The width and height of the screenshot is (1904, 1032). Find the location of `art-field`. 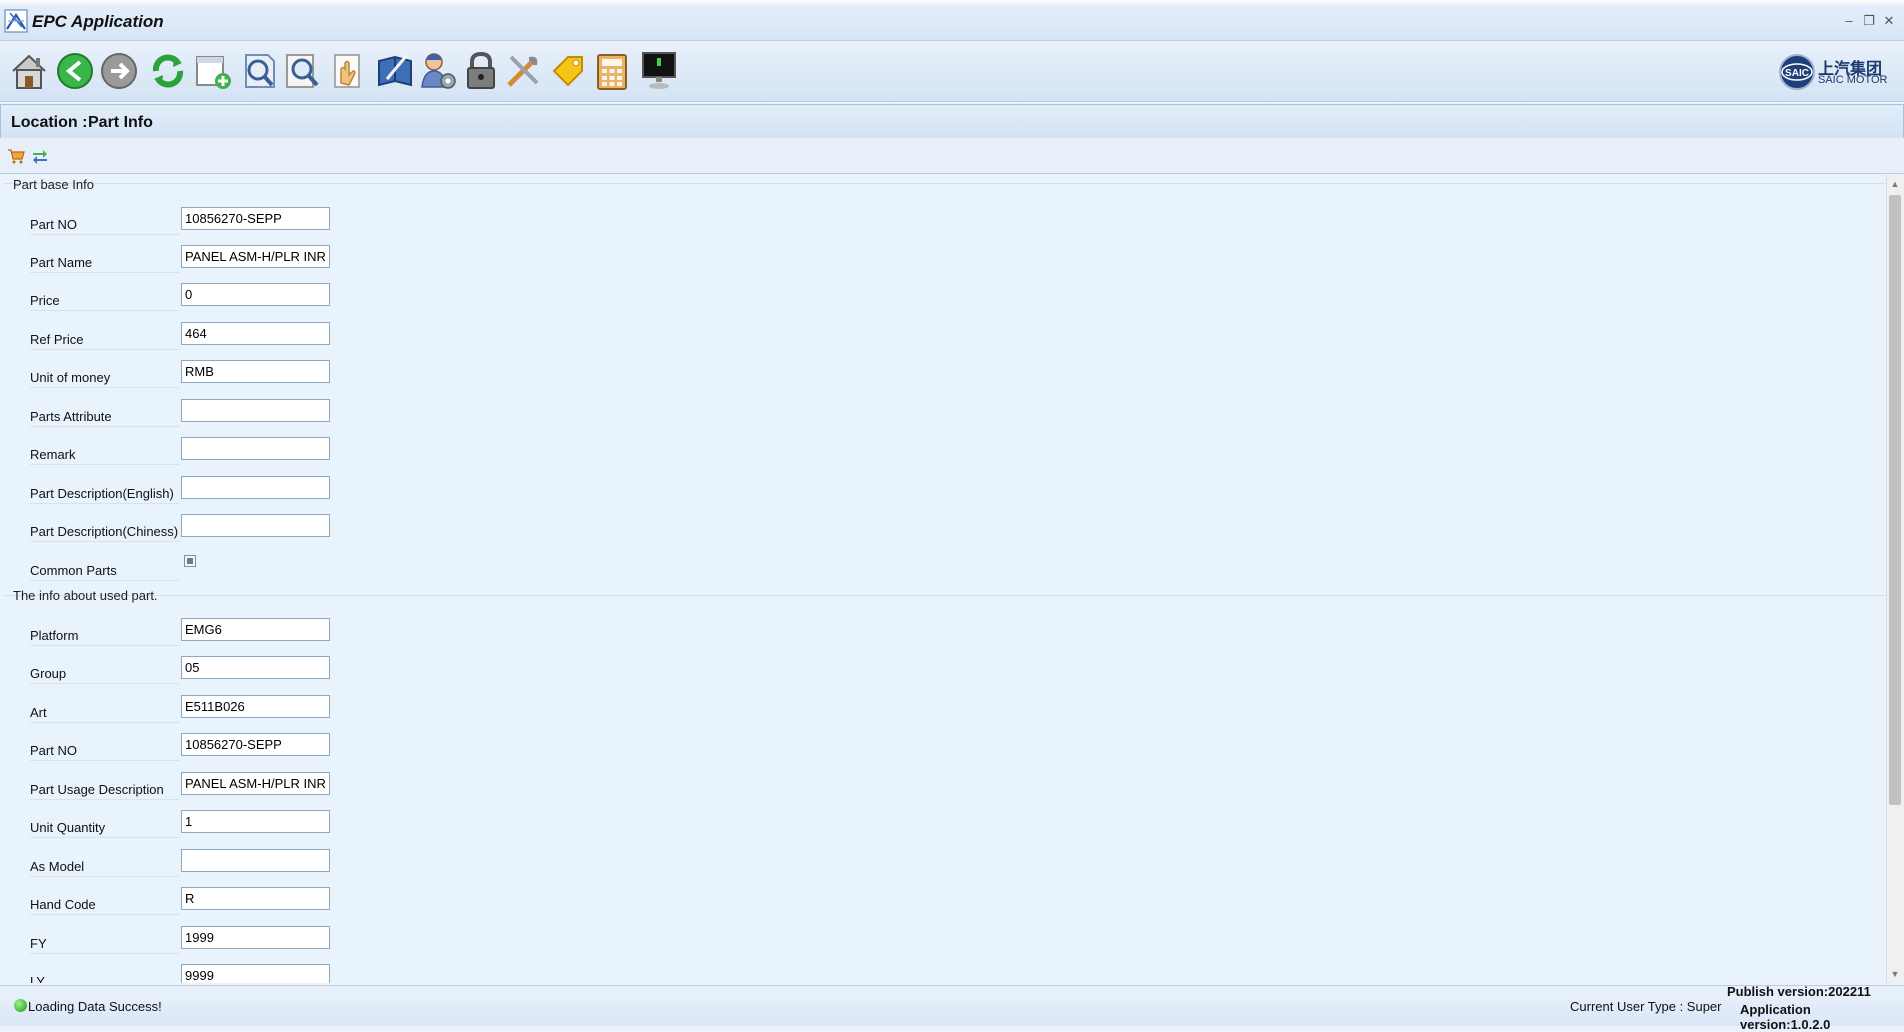

art-field is located at coordinates (255, 706).